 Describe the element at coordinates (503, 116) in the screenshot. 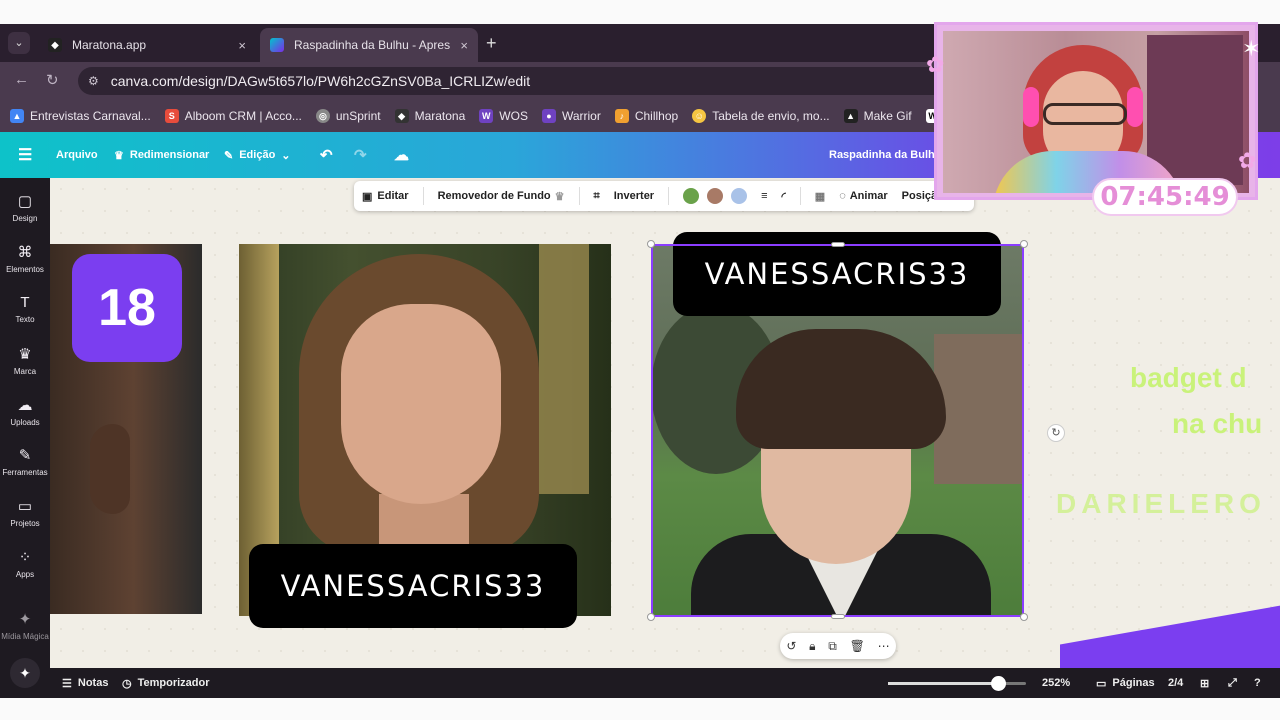

I see `bookmark-item: W WOS` at that location.